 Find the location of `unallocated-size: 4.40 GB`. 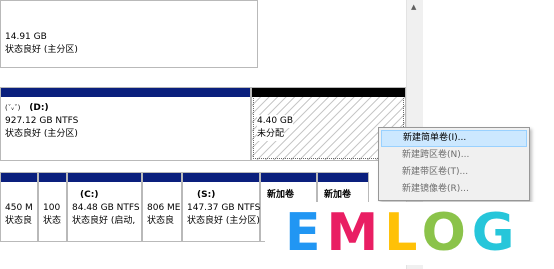

unallocated-size: 4.40 GB is located at coordinates (275, 121).